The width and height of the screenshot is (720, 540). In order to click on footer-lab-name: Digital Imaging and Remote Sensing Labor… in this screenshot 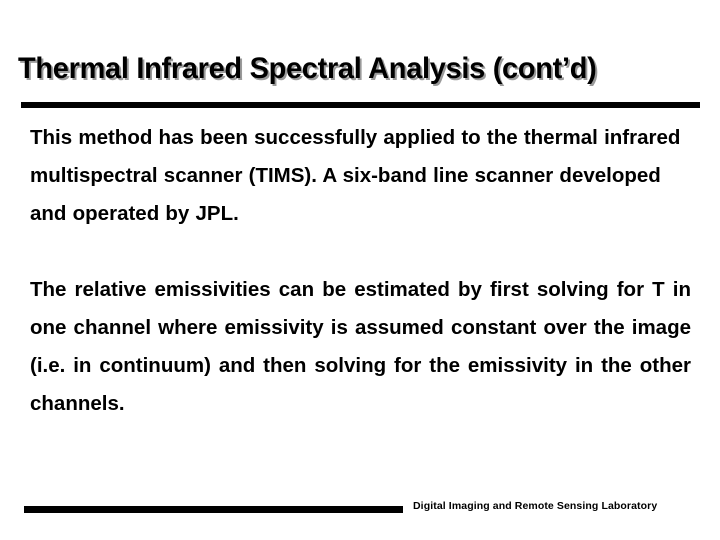, I will do `click(535, 506)`.